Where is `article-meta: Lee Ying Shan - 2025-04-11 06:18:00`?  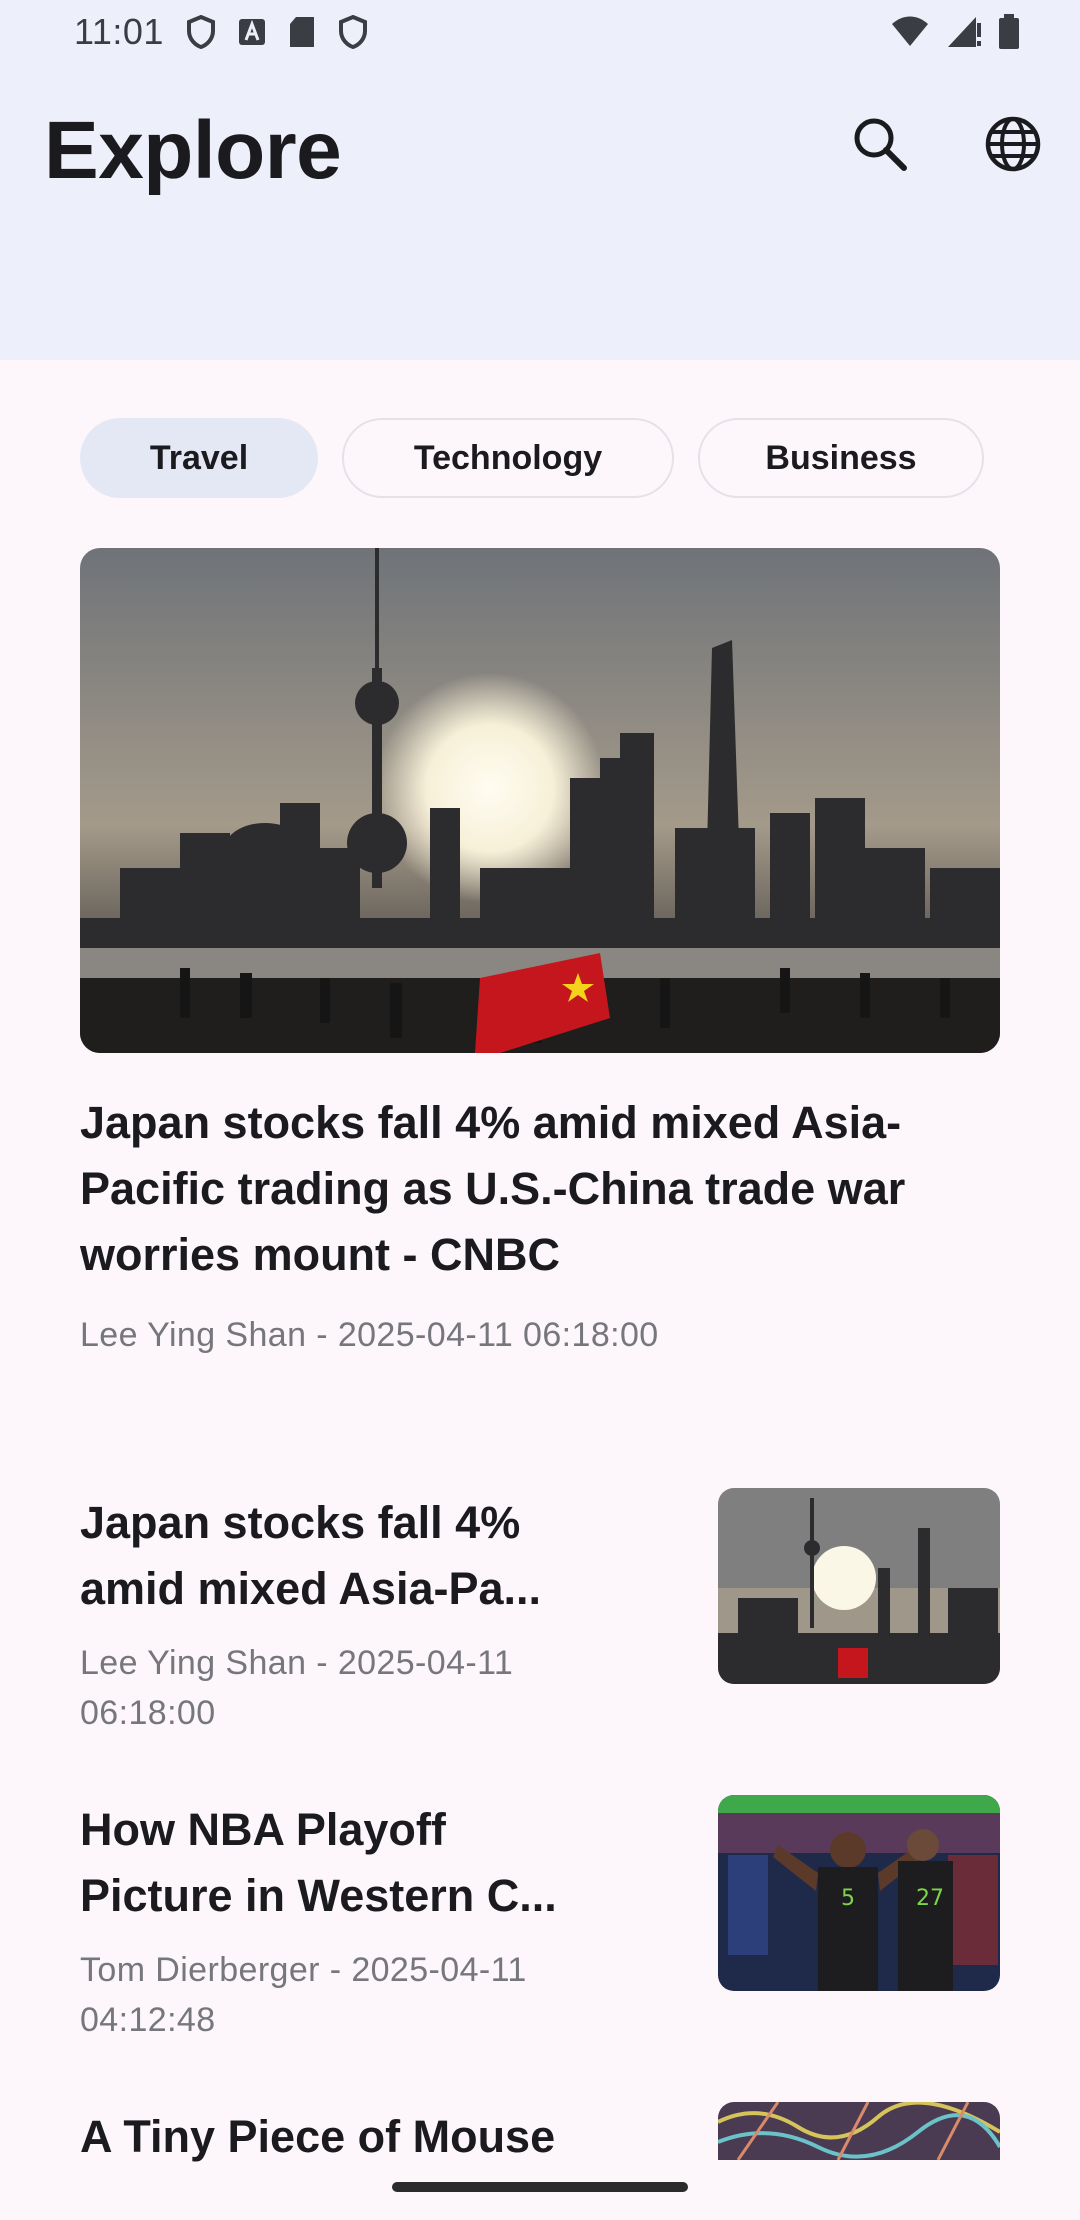 article-meta: Lee Ying Shan - 2025-04-11 06:18:00 is located at coordinates (297, 1688).